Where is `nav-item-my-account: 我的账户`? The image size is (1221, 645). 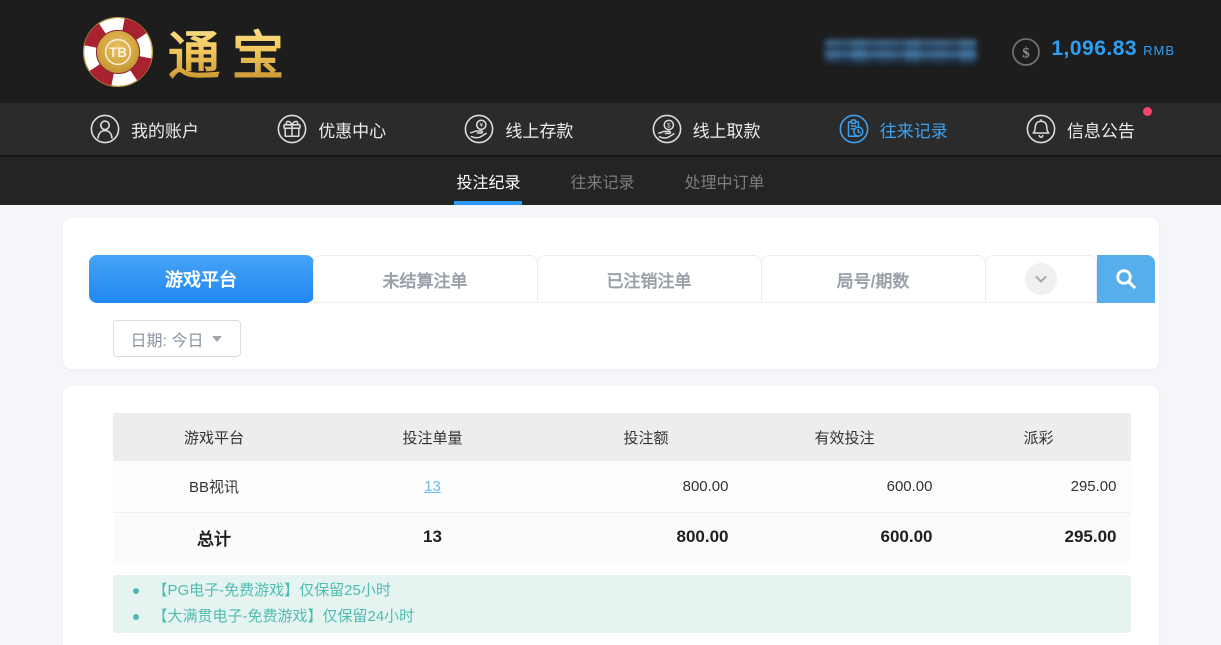
nav-item-my-account: 我的账户 is located at coordinates (144, 129).